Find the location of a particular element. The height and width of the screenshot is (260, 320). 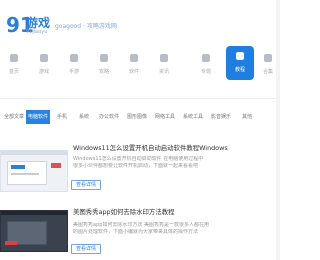

article-title: 美图秀秀app如何去除水印方法教程 is located at coordinates (173, 212).